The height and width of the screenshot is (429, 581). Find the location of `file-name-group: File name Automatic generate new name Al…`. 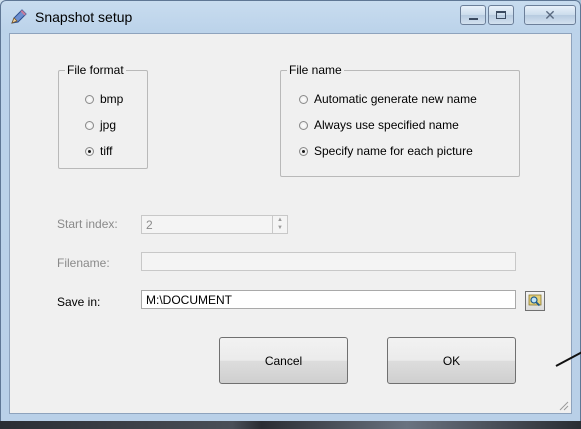

file-name-group: File name Automatic generate new name Al… is located at coordinates (400, 120).